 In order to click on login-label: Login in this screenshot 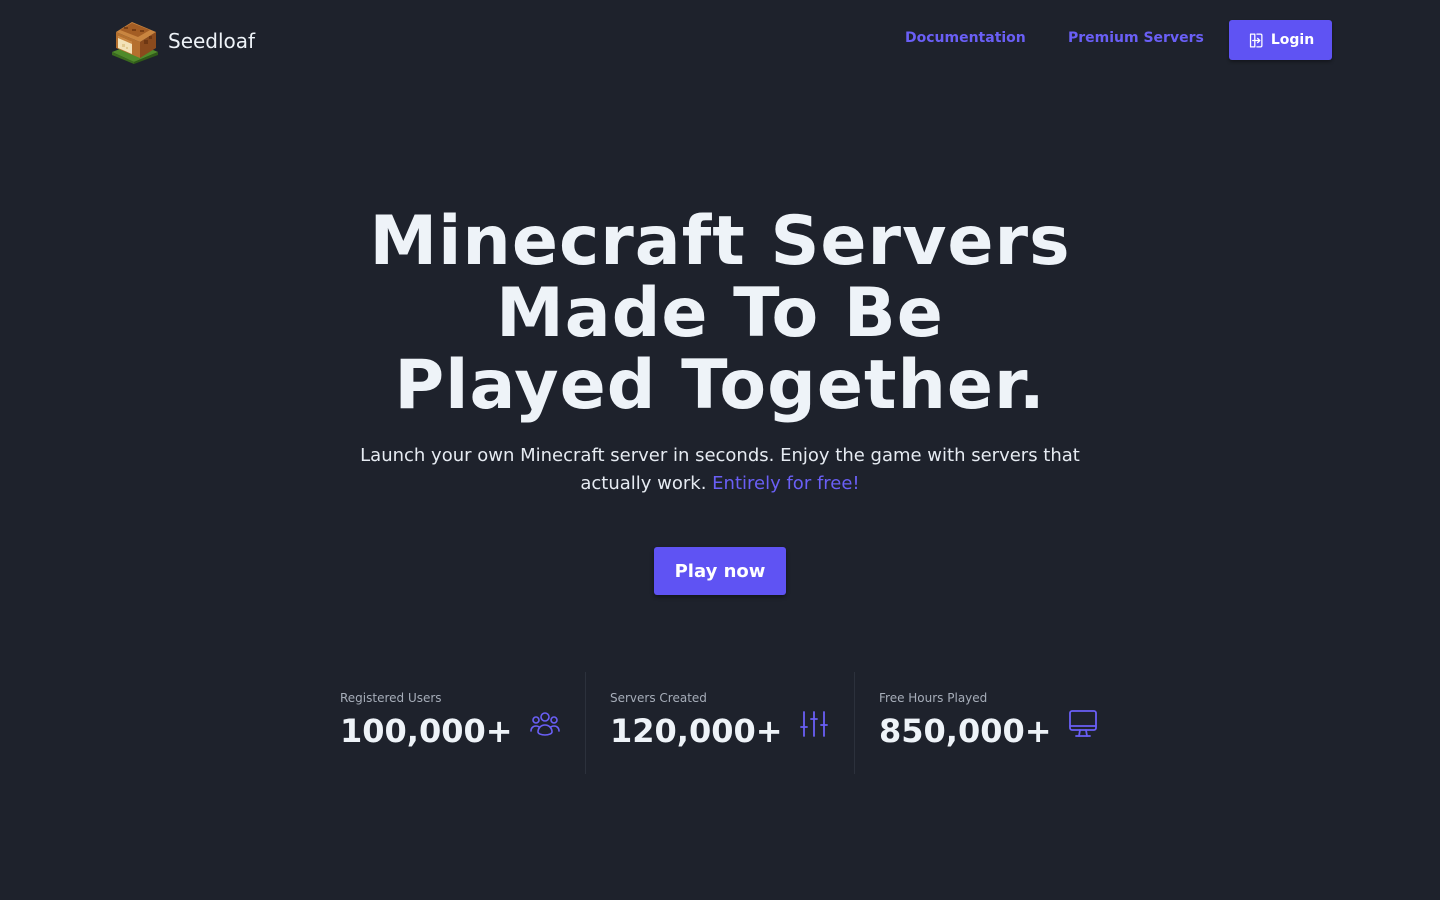, I will do `click(1292, 40)`.